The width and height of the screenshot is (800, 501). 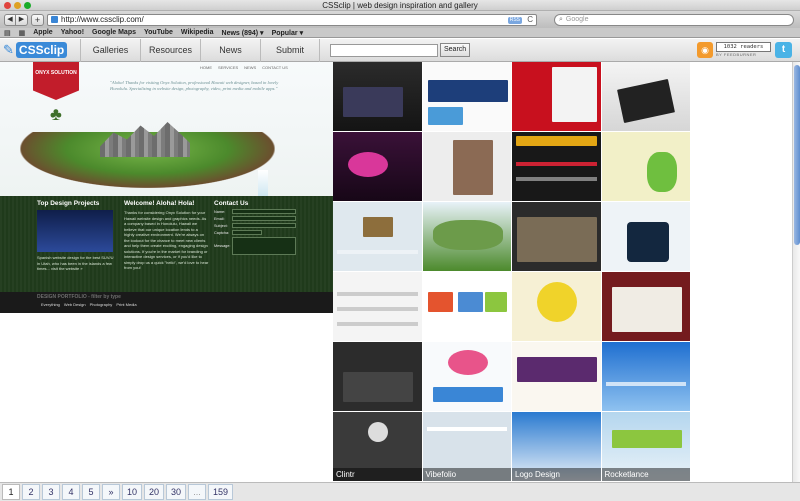 I want to click on portfolio-filter: Photography, so click(x=101, y=304).